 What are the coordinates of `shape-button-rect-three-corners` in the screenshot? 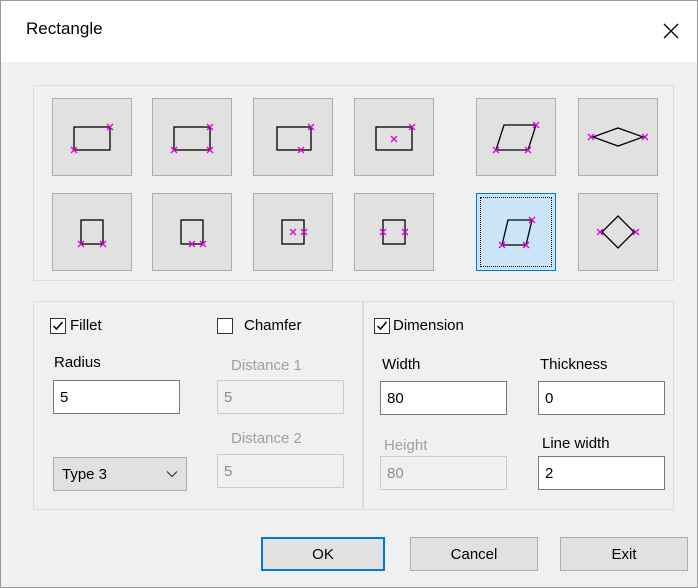 It's located at (192, 137).